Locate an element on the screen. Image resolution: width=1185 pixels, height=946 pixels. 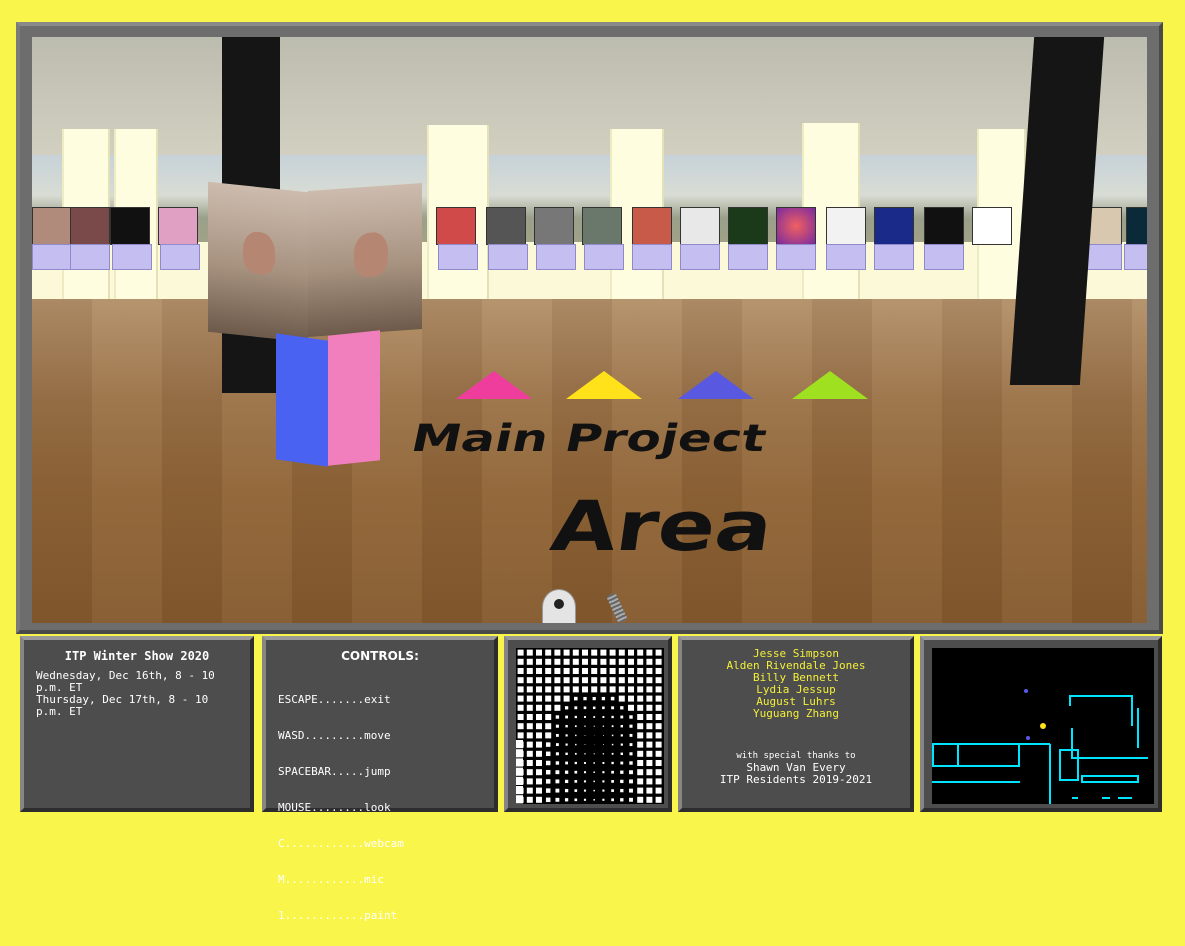
minimap is located at coordinates (1043, 726).